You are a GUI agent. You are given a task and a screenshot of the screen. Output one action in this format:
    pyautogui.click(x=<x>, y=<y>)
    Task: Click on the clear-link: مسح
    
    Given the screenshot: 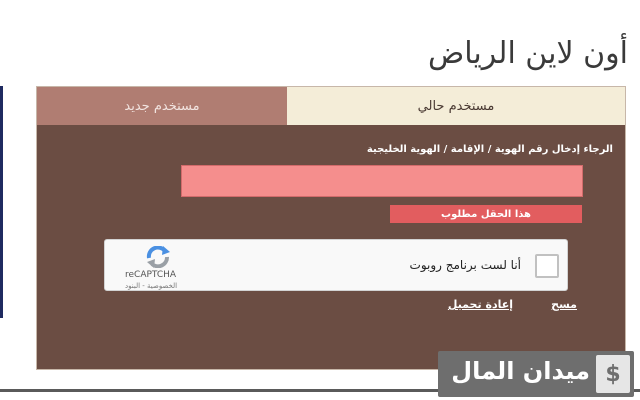 What is the action you would take?
    pyautogui.click(x=564, y=304)
    